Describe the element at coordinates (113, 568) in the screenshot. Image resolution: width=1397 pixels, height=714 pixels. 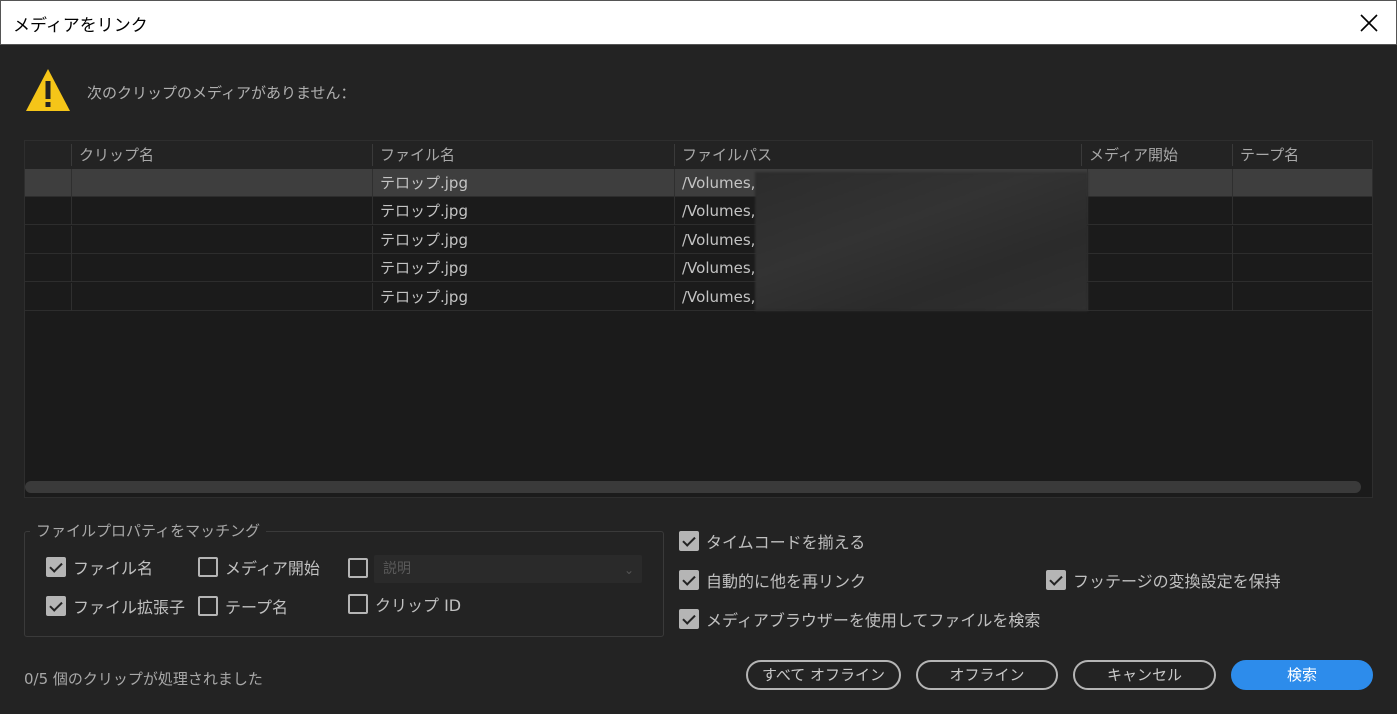
I see `checkbox-label: ファイル名` at that location.